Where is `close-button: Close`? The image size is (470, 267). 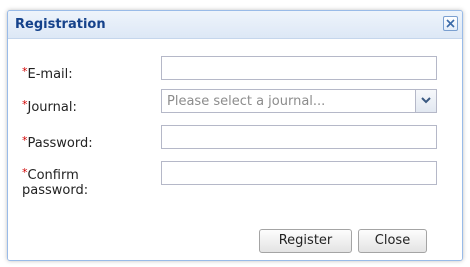
close-button: Close is located at coordinates (392, 241).